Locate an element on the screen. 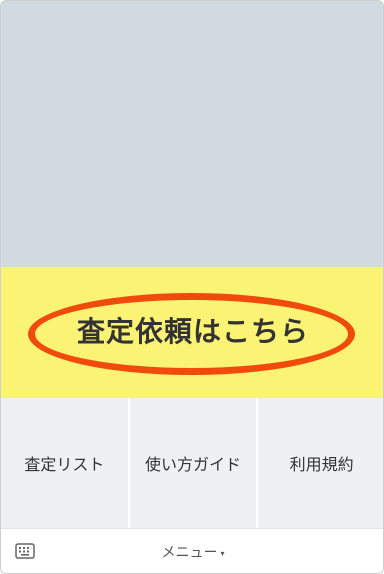 Image resolution: width=384 pixels, height=574 pixels. chevron-down-icon: ▾ is located at coordinates (222, 553).